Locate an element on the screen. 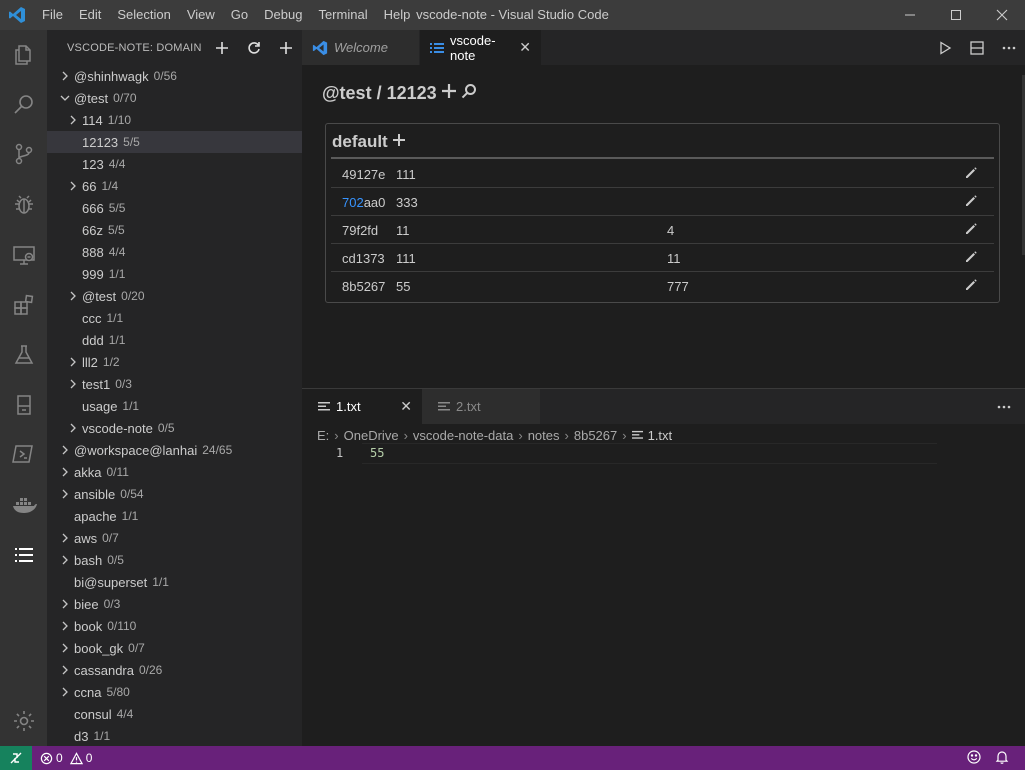 Image resolution: width=1025 pixels, height=770 pixels. tree-item: usage 1/1 is located at coordinates (174, 406).